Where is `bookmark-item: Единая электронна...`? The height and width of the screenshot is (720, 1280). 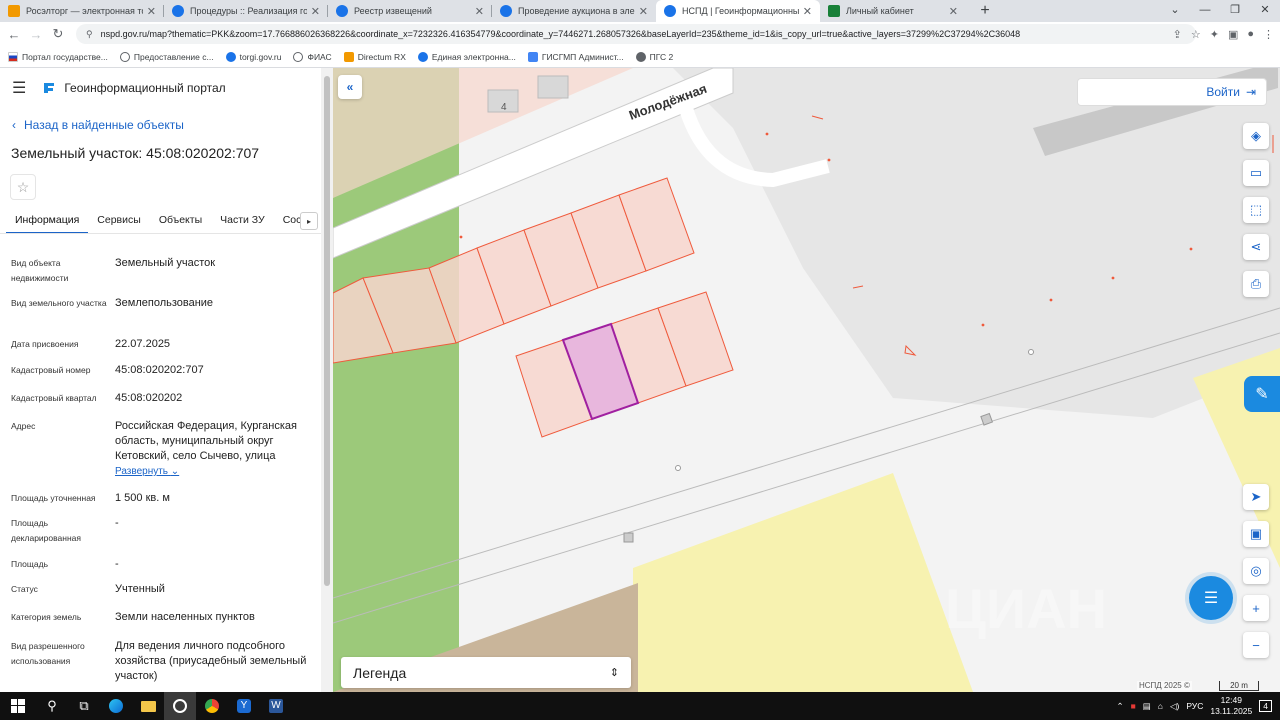
bookmark-item: Единая электронна... is located at coordinates (466, 56).